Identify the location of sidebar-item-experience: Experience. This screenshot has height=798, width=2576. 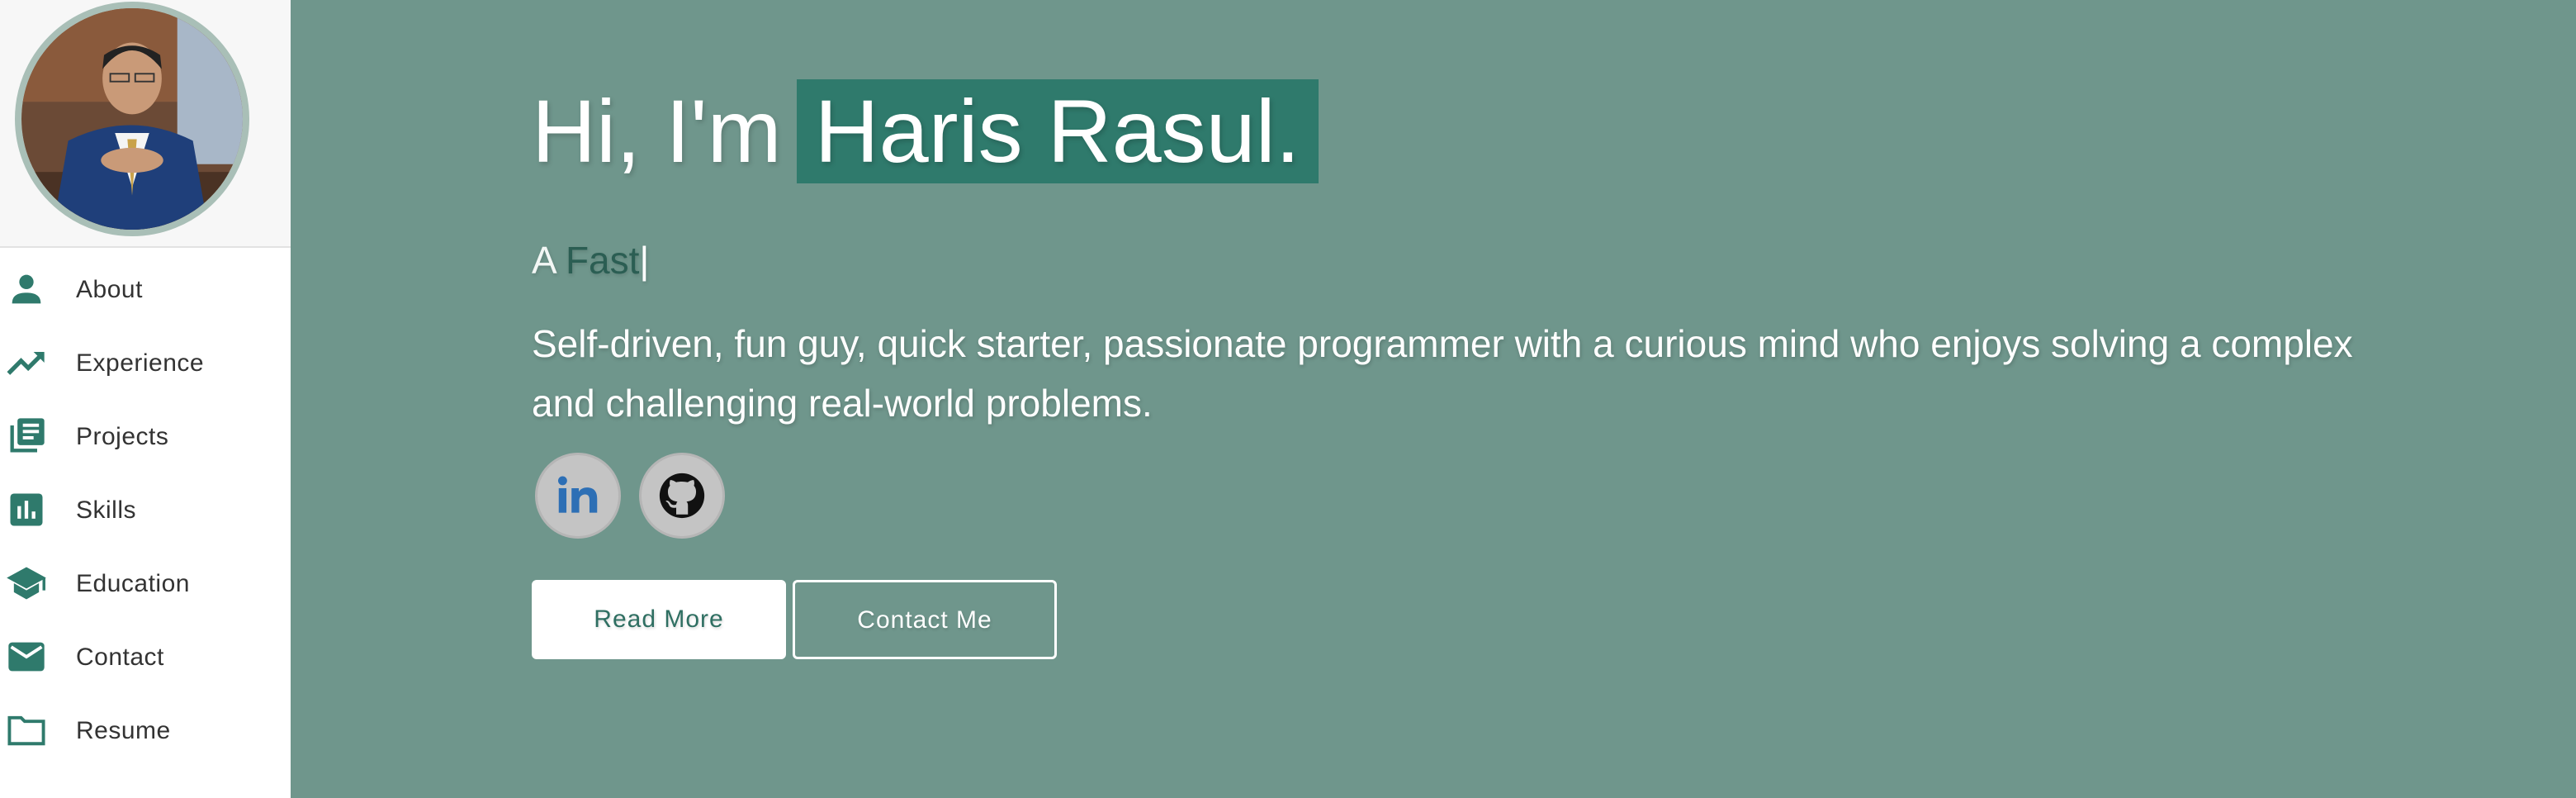
(145, 363).